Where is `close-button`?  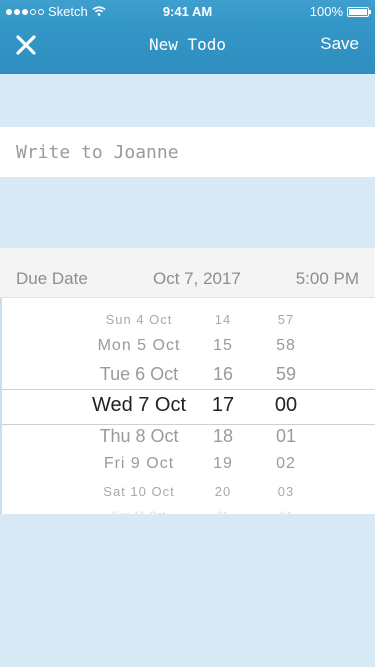
close-button is located at coordinates (27, 46).